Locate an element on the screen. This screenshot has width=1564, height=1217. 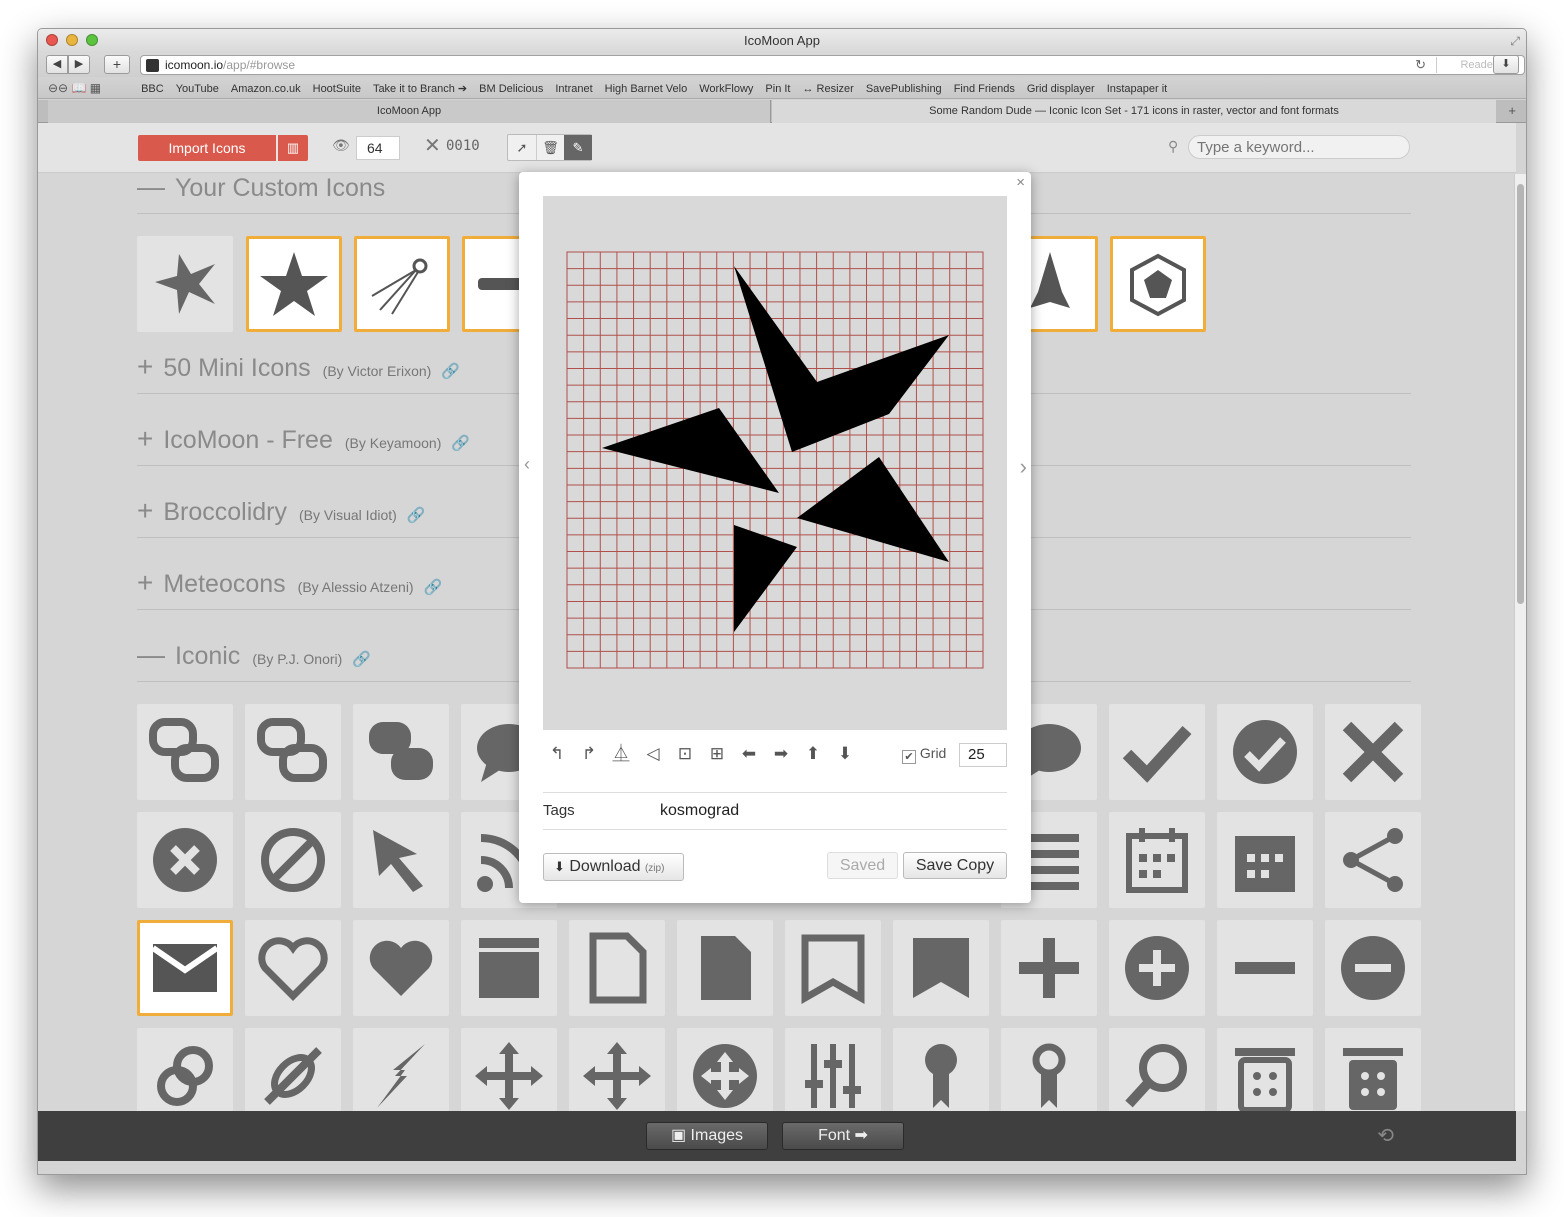
bookmark-item: Take it to Branch ➔ is located at coordinates (420, 89).